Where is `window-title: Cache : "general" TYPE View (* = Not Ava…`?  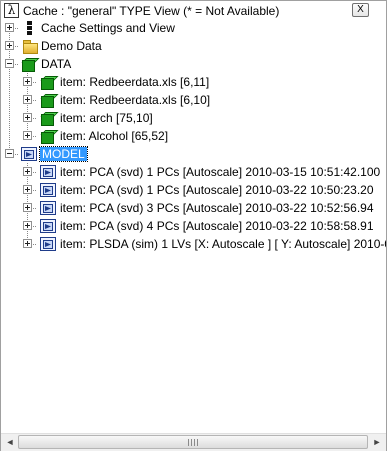
window-title: Cache : "general" TYPE View (* = Not Ava… is located at coordinates (151, 11).